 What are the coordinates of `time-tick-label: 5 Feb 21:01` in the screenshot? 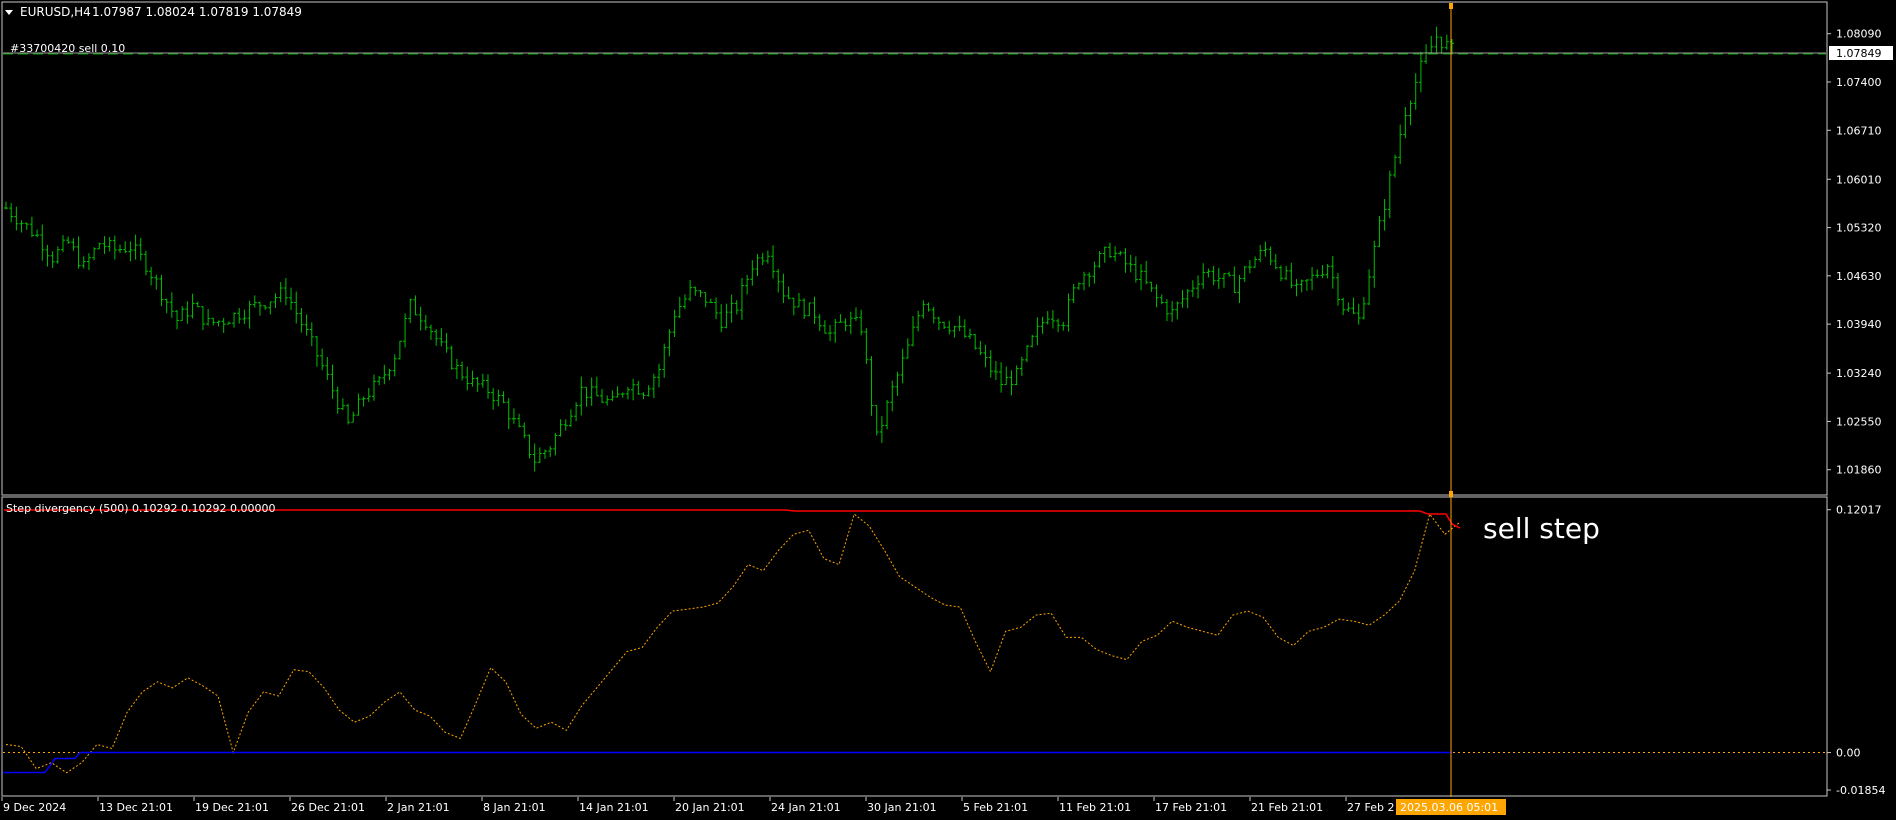 It's located at (995, 807).